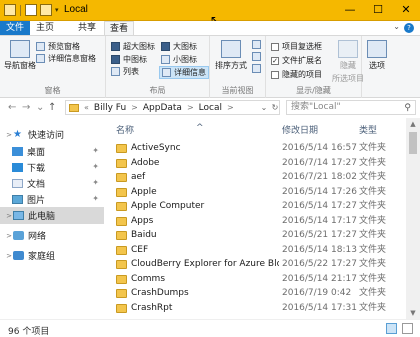  I want to click on options-button: 选项, so click(377, 55).